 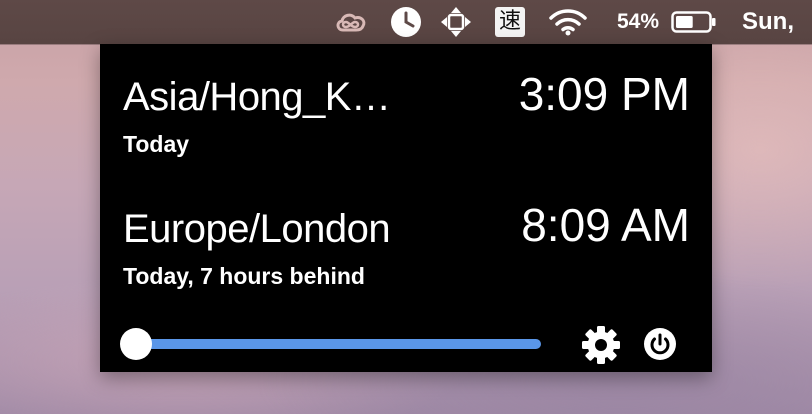 I want to click on gear-icon, so click(x=601, y=345).